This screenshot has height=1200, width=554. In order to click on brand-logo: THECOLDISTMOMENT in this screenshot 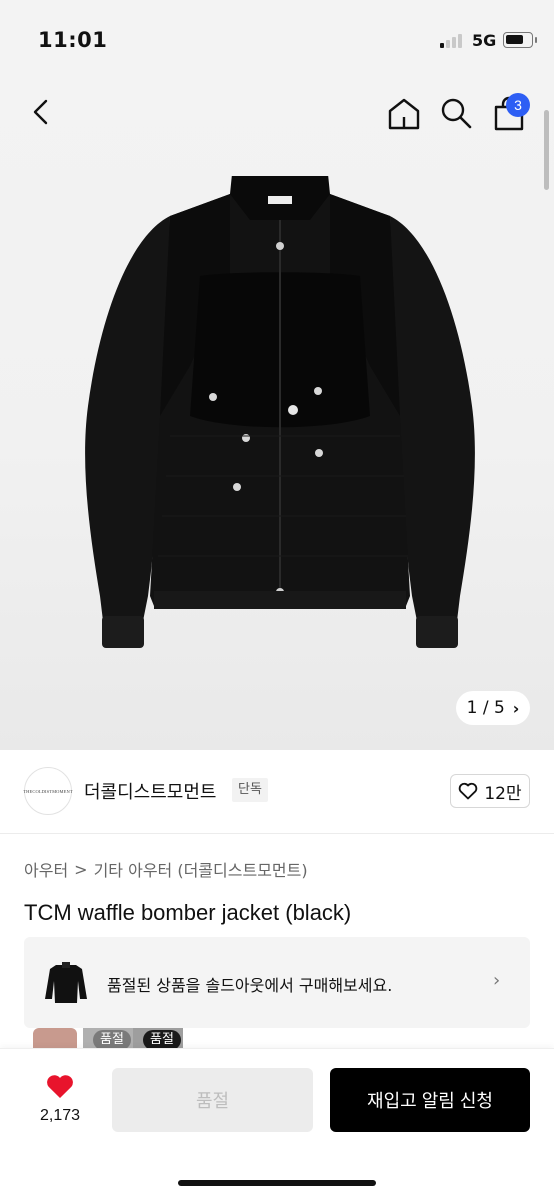, I will do `click(48, 791)`.